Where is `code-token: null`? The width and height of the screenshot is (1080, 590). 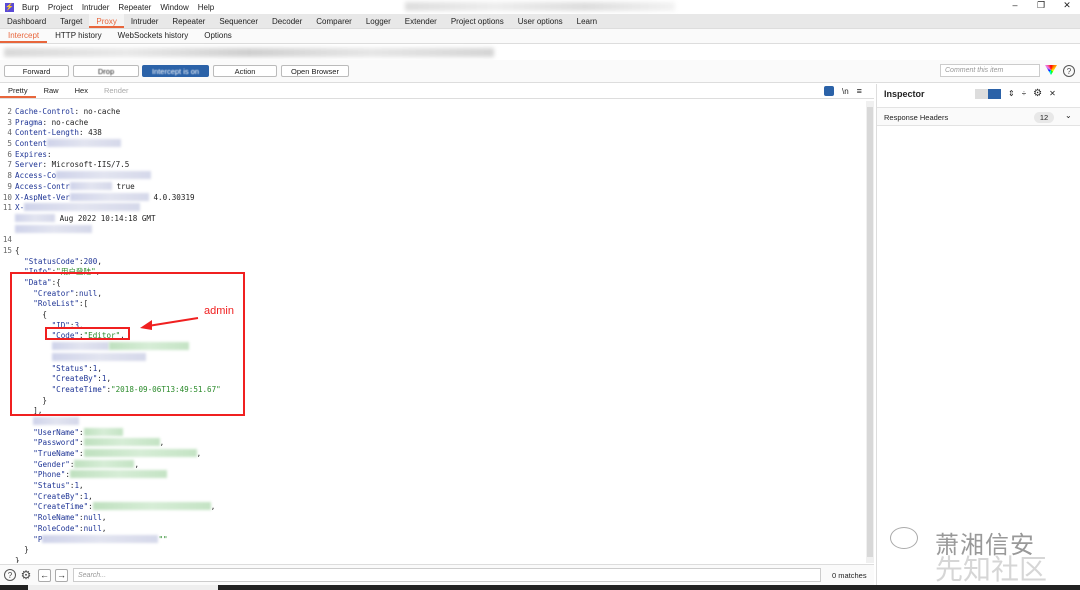 code-token: null is located at coordinates (92, 518).